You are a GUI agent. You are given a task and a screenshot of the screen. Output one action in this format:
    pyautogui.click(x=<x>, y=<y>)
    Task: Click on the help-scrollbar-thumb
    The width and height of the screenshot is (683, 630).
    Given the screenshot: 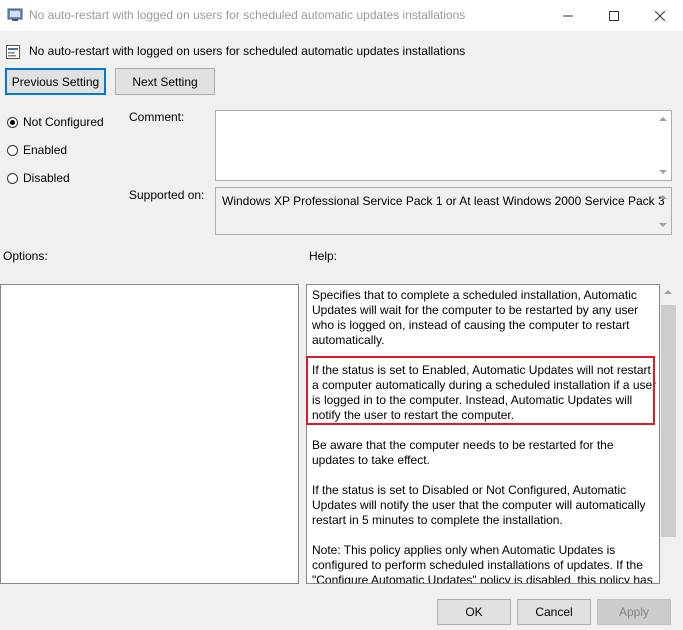 What is the action you would take?
    pyautogui.click(x=668, y=421)
    